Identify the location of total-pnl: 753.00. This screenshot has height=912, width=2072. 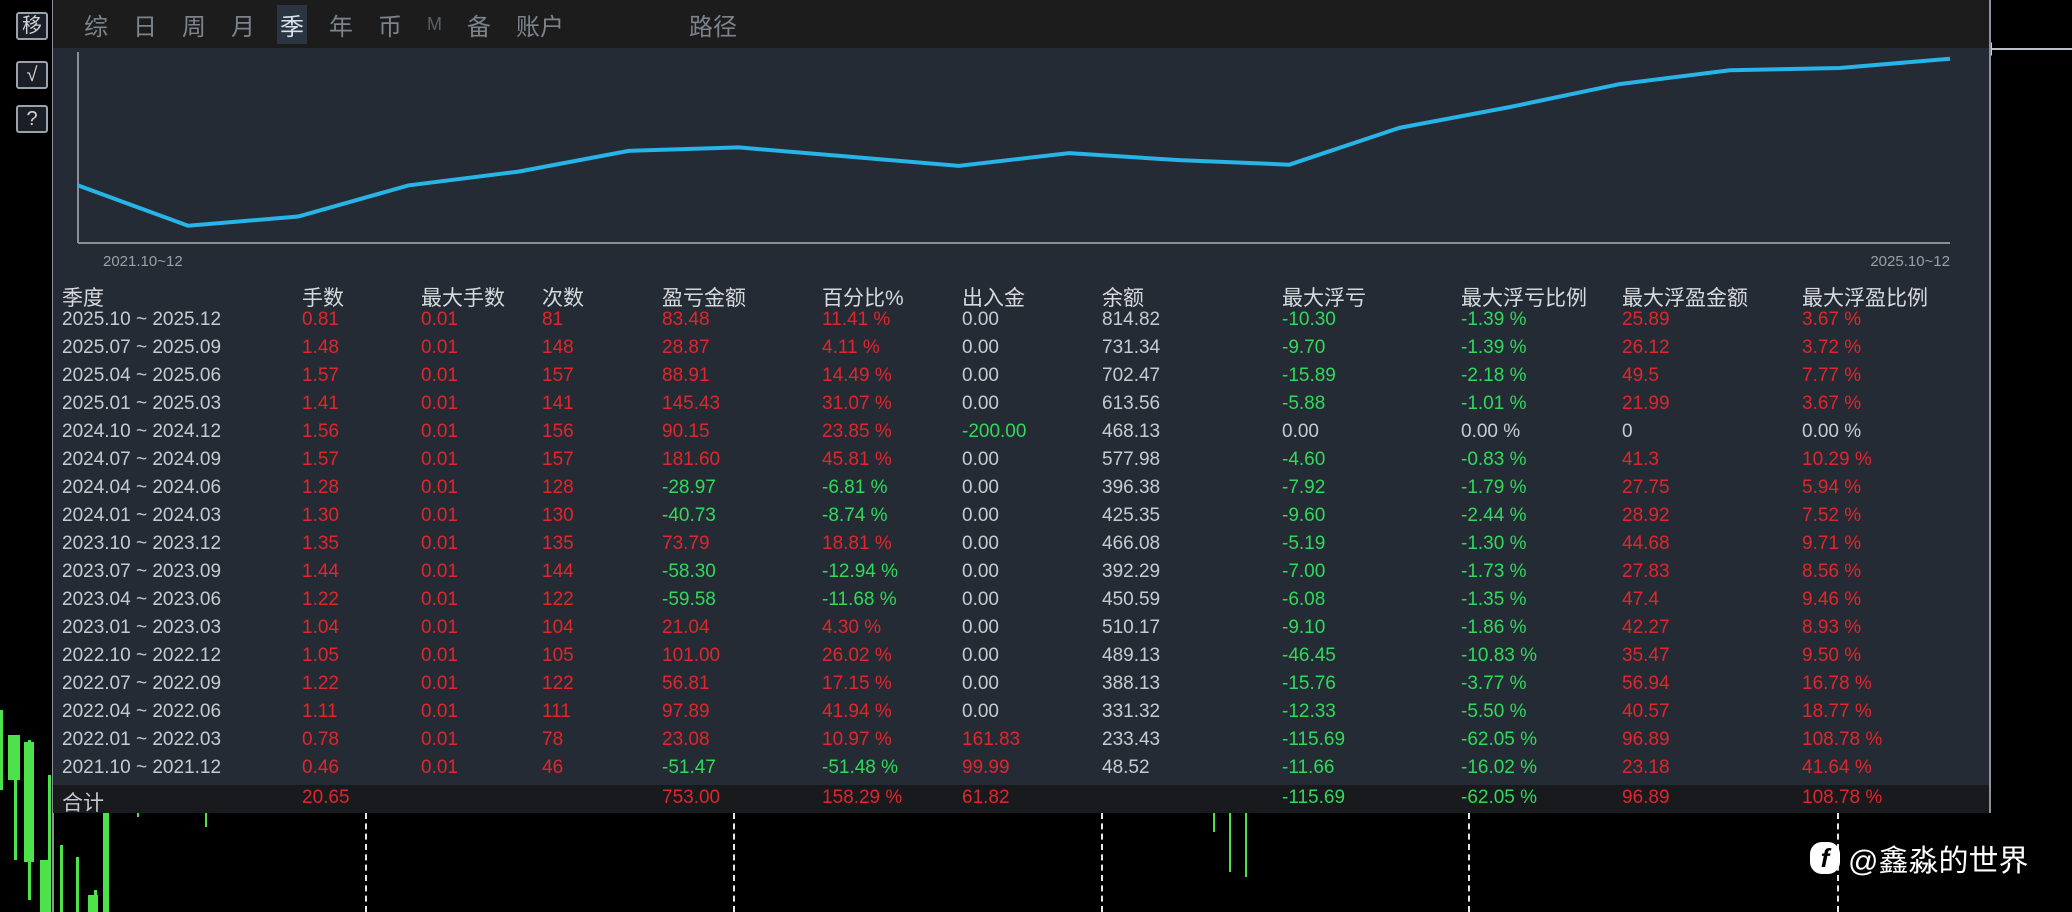
(691, 797).